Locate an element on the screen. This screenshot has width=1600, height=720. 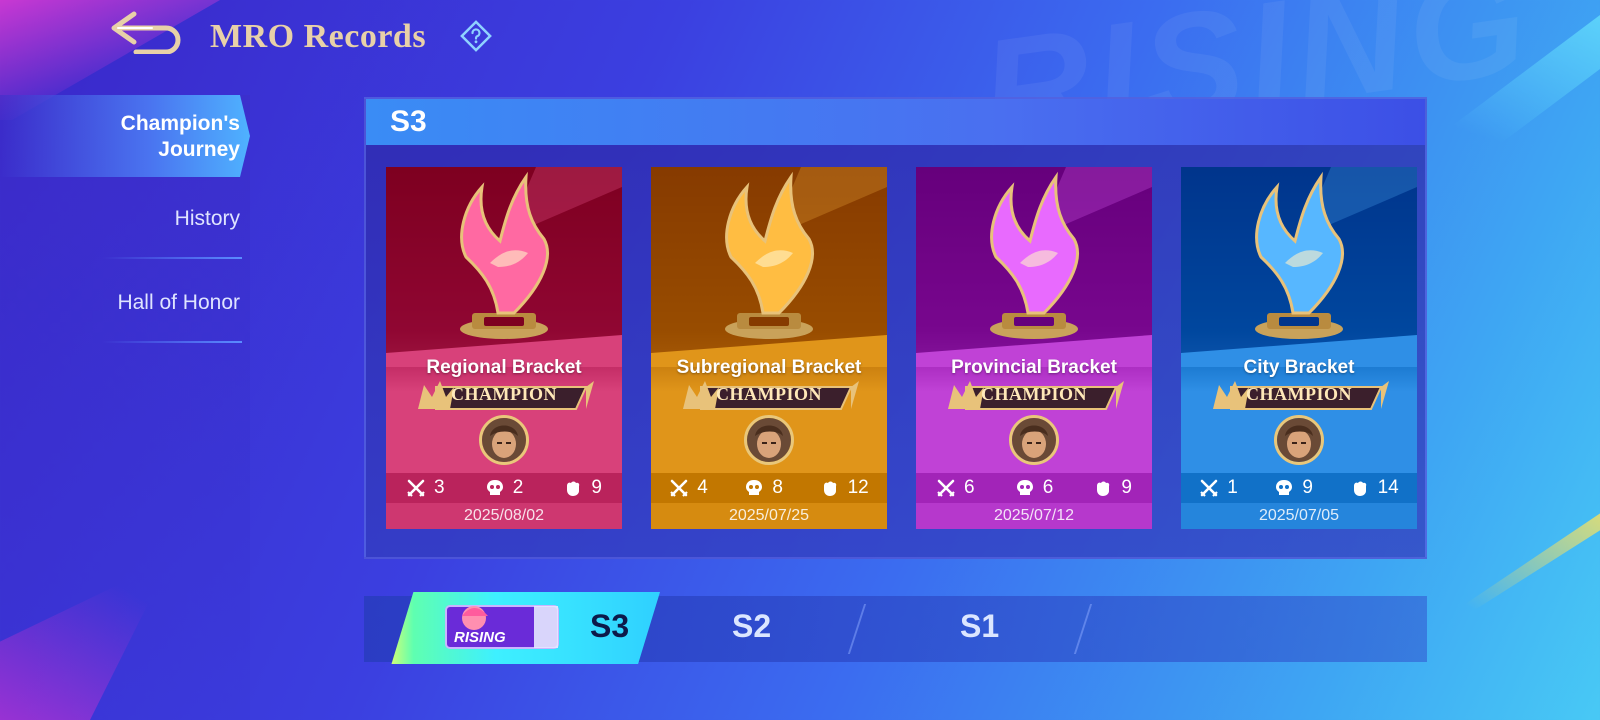
bracket-card-regional: Regional Bracket CHAMPION 3 2 9 2025/08/02 is located at coordinates (504, 348).